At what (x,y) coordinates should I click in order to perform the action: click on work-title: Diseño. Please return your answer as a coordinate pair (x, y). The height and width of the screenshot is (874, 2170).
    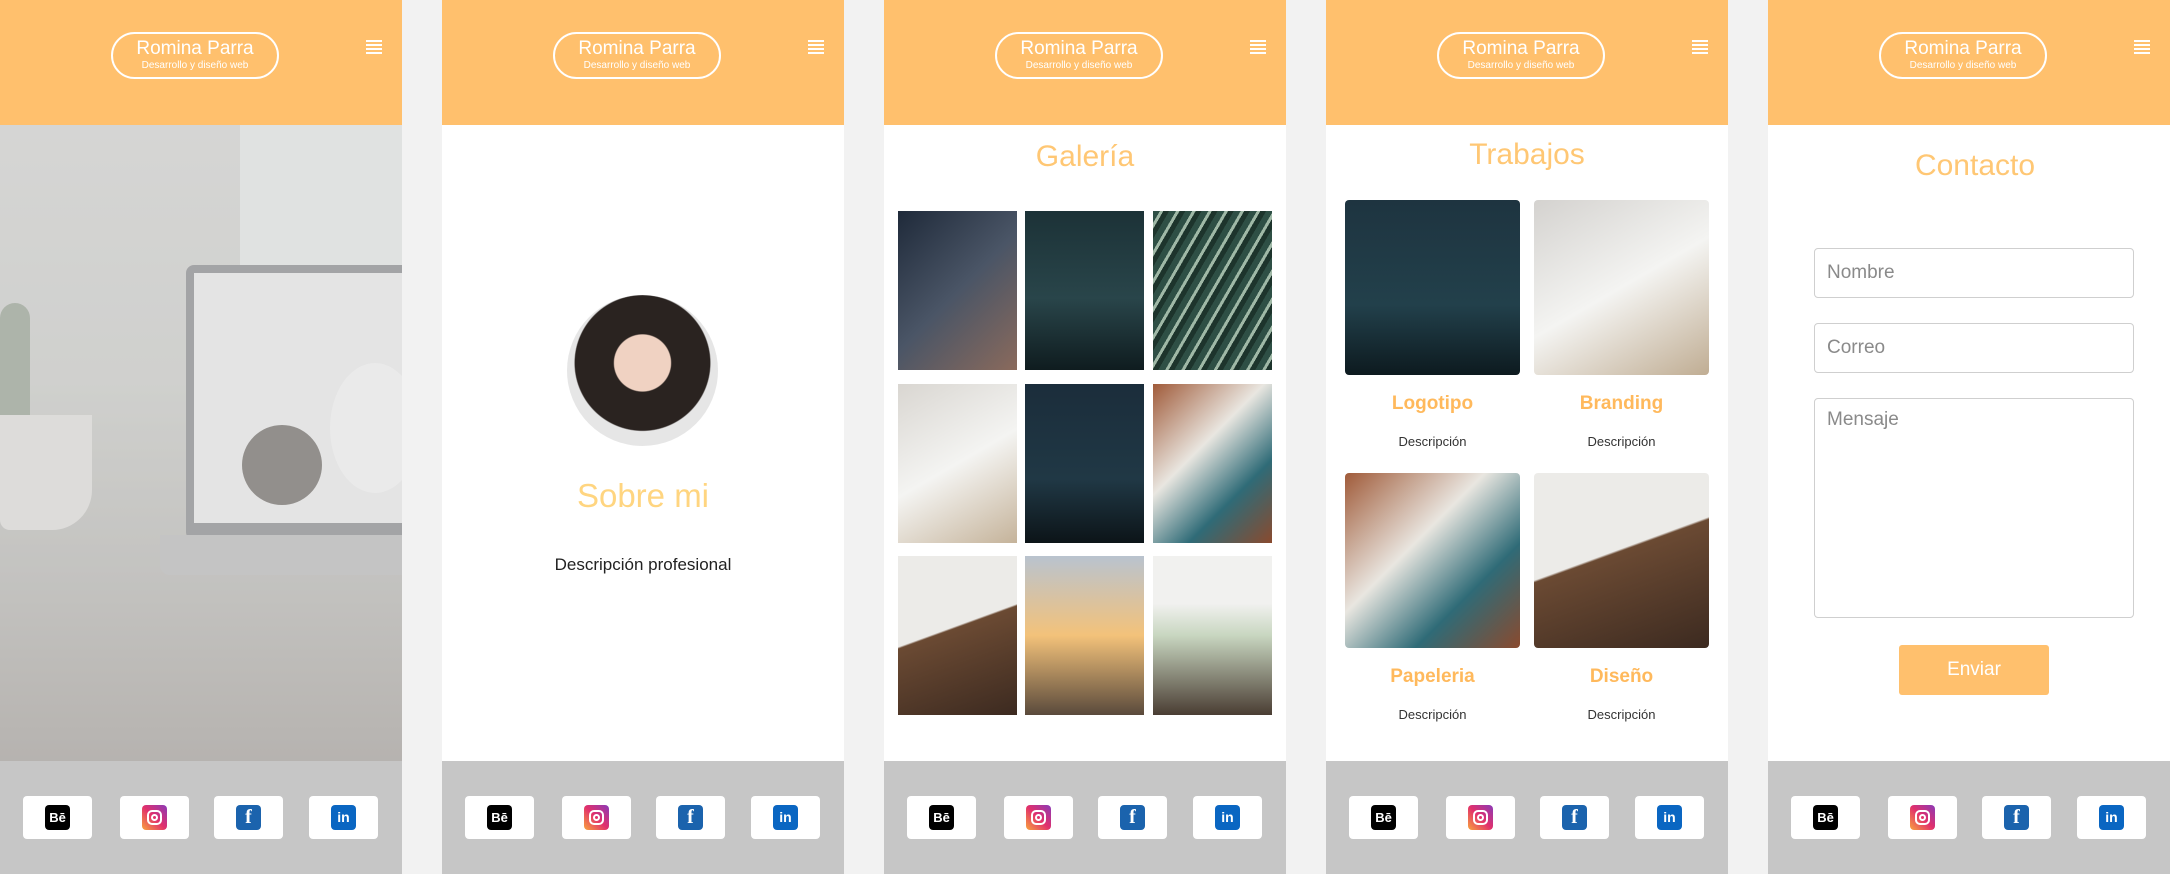
    Looking at the image, I should click on (1621, 676).